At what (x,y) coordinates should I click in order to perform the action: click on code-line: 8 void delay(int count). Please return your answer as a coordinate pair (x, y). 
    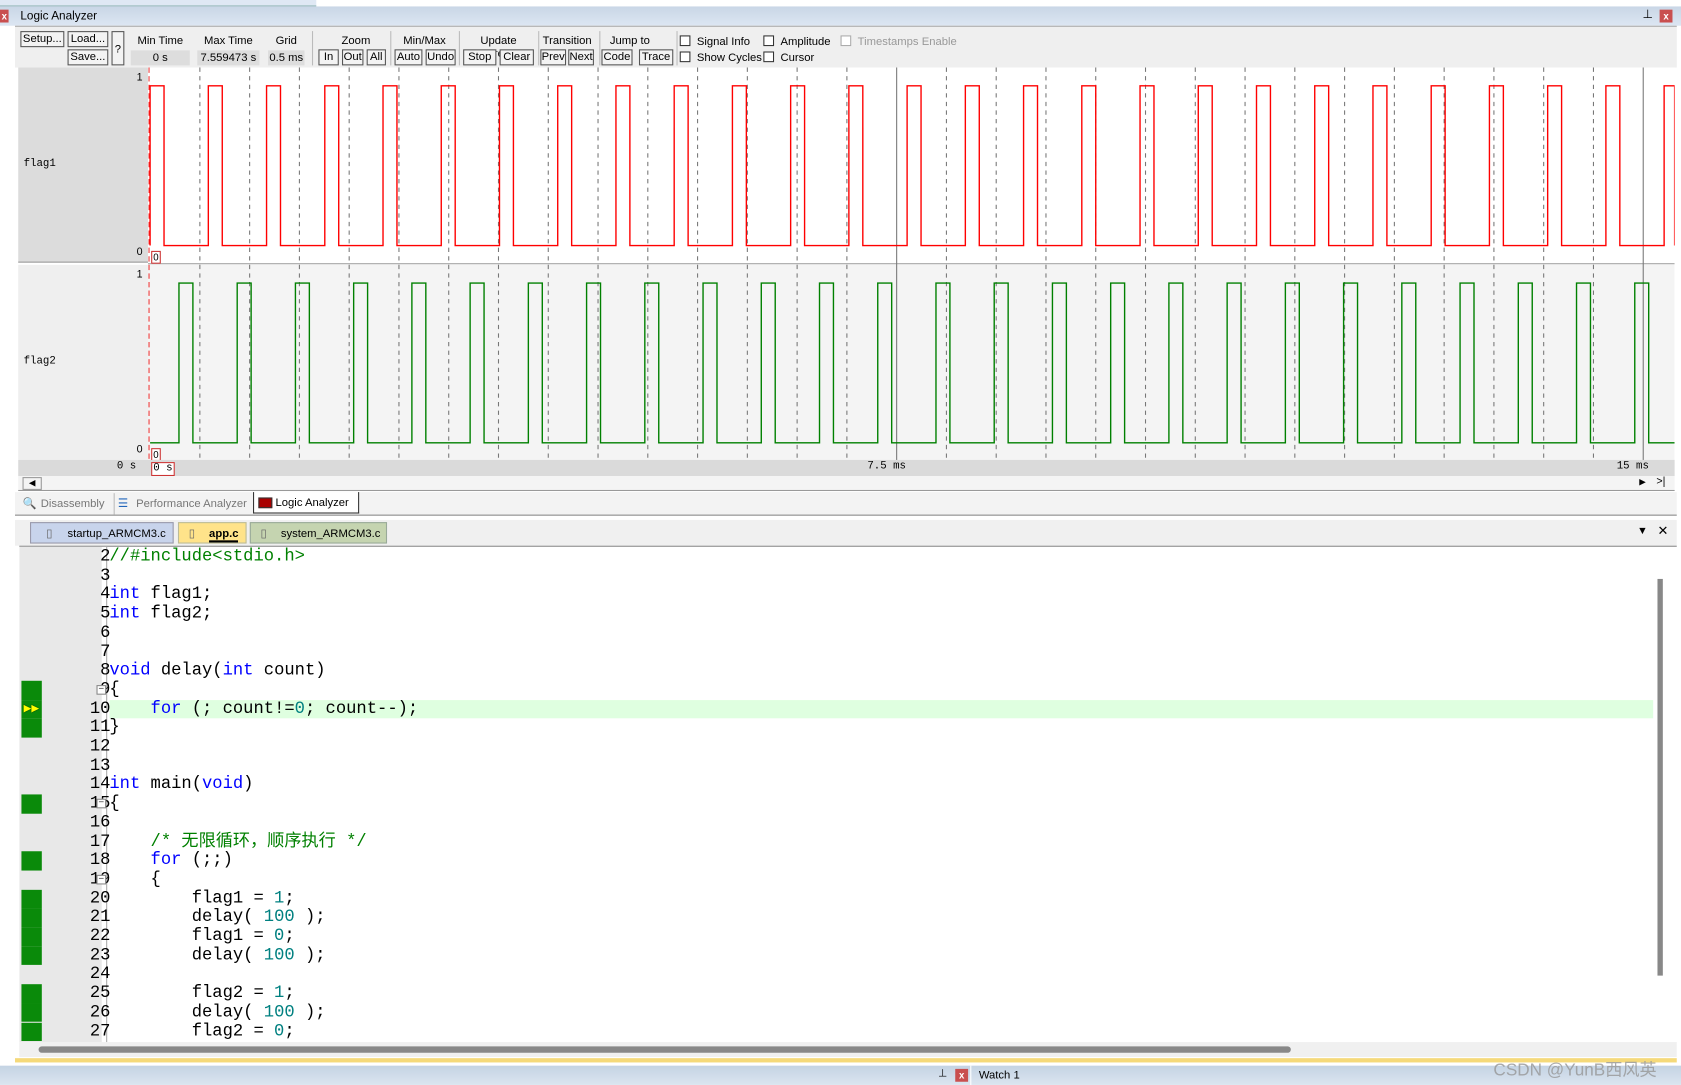
    Looking at the image, I should click on (836, 670).